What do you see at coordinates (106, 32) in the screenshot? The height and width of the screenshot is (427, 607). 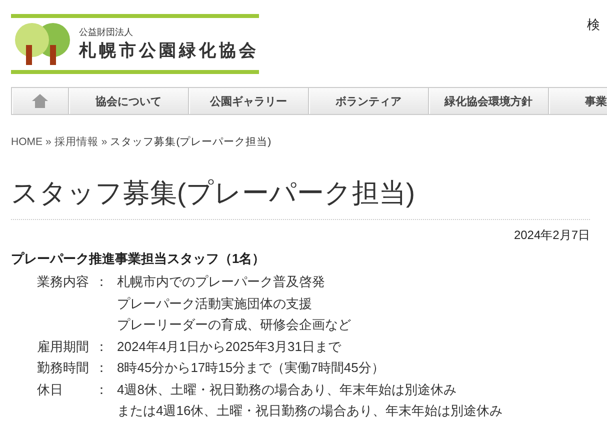 I see `org-type: 公益財団法人` at bounding box center [106, 32].